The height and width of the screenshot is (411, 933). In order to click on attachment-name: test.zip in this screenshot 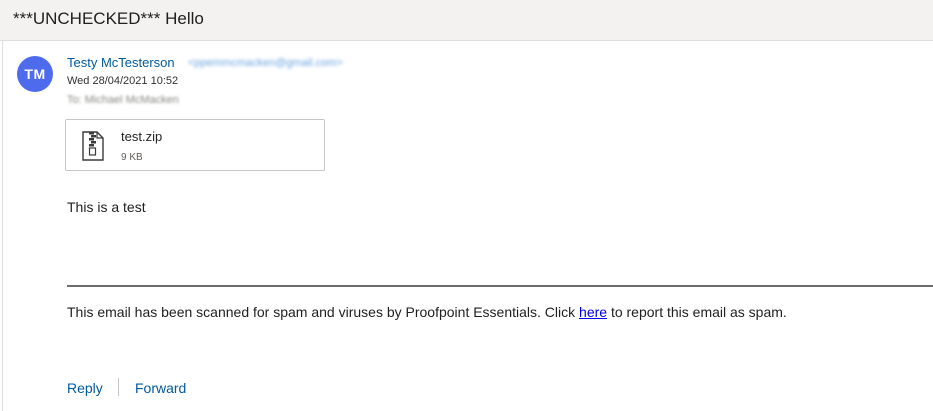, I will do `click(142, 136)`.